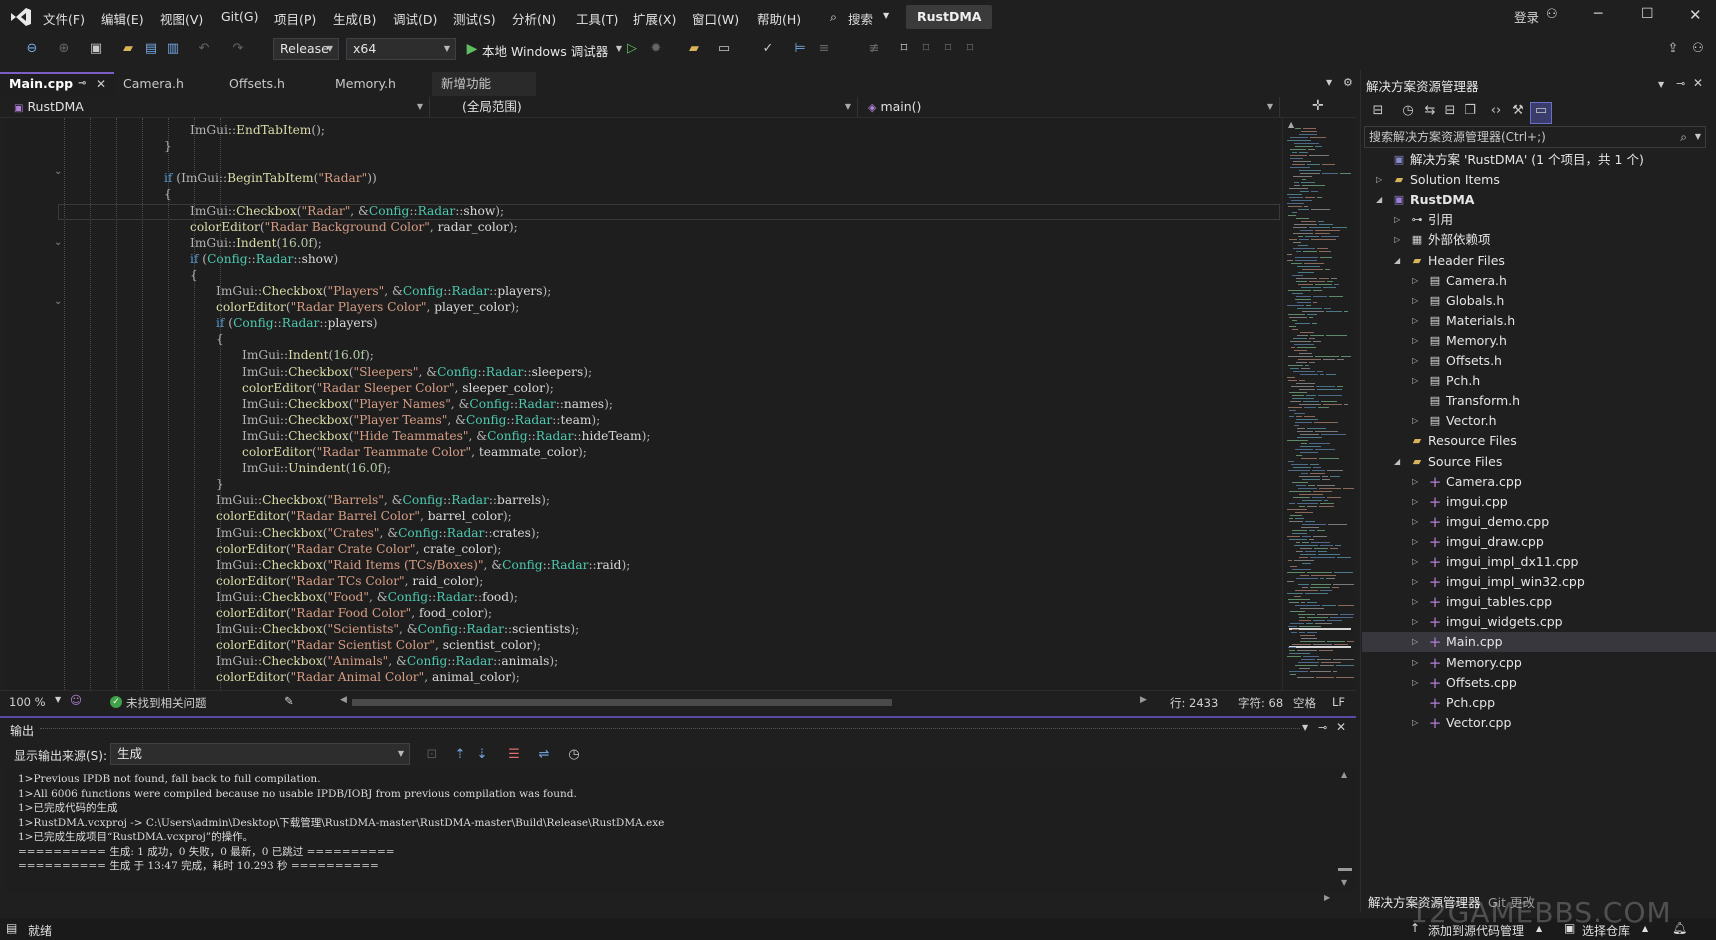 The image size is (1716, 940). I want to click on tree-item: ▷ + imgui_widgets.cpp, so click(1539, 622).